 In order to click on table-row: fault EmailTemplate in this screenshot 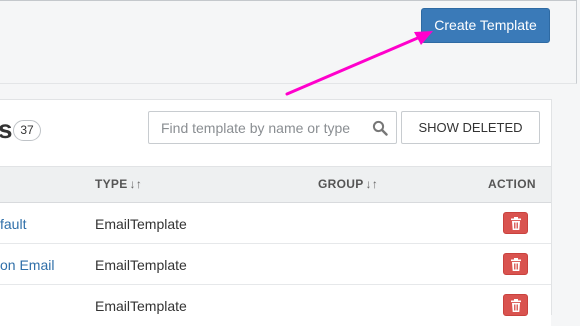, I will do `click(275, 223)`.